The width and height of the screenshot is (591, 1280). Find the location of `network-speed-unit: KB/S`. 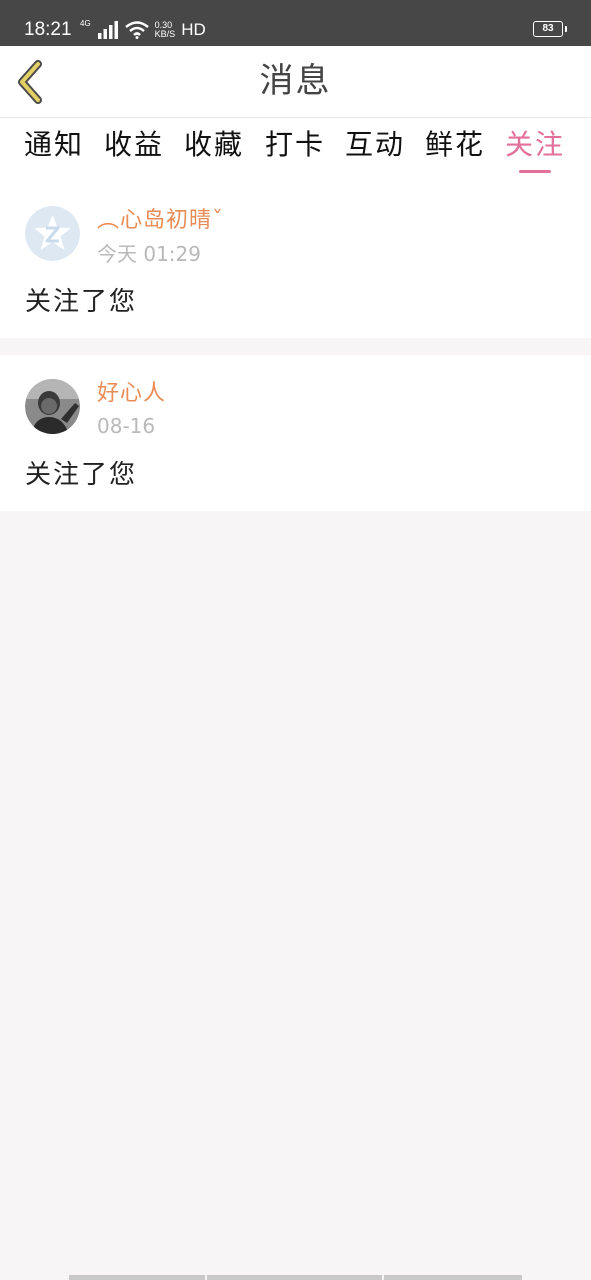

network-speed-unit: KB/S is located at coordinates (165, 34).